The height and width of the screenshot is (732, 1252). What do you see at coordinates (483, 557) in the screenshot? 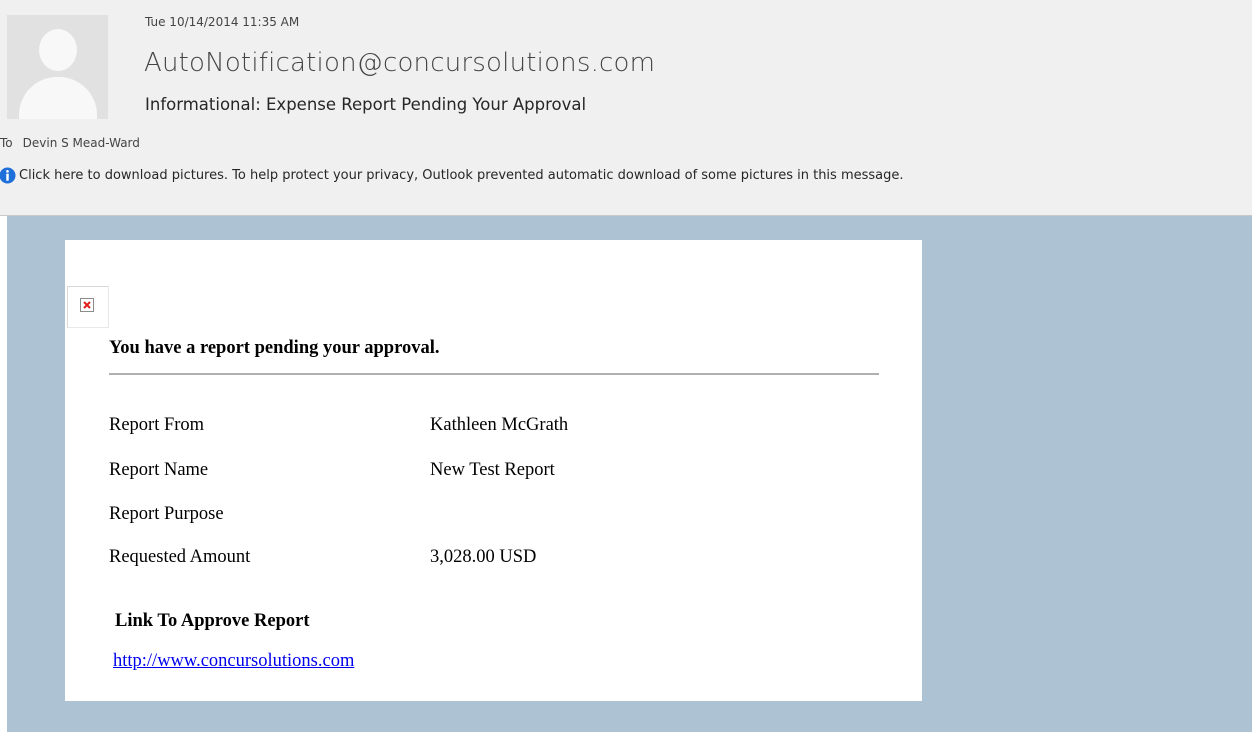
I see `field-value: 3,028.00 USD` at bounding box center [483, 557].